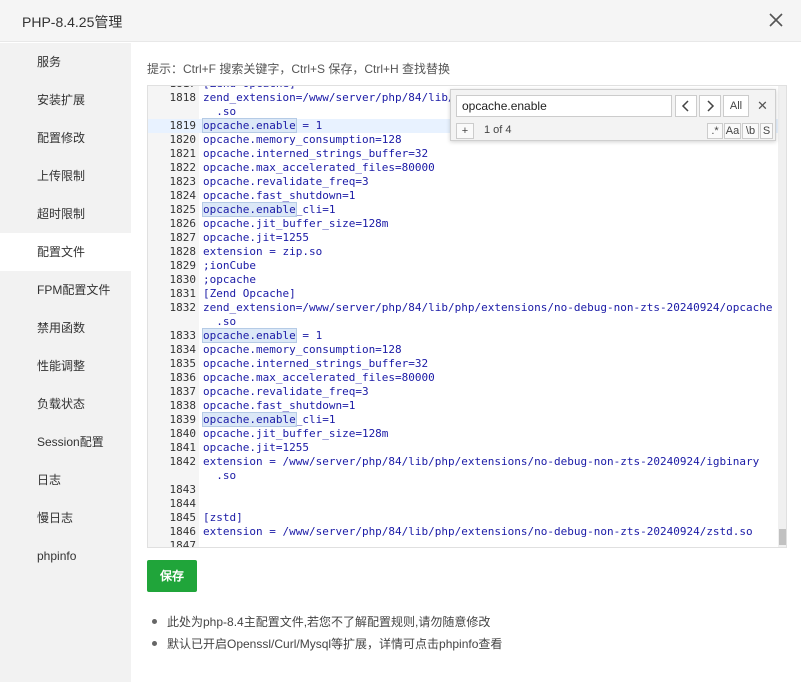 Image resolution: width=801 pixels, height=682 pixels. What do you see at coordinates (183, 265) in the screenshot?
I see `line-number: 1829` at bounding box center [183, 265].